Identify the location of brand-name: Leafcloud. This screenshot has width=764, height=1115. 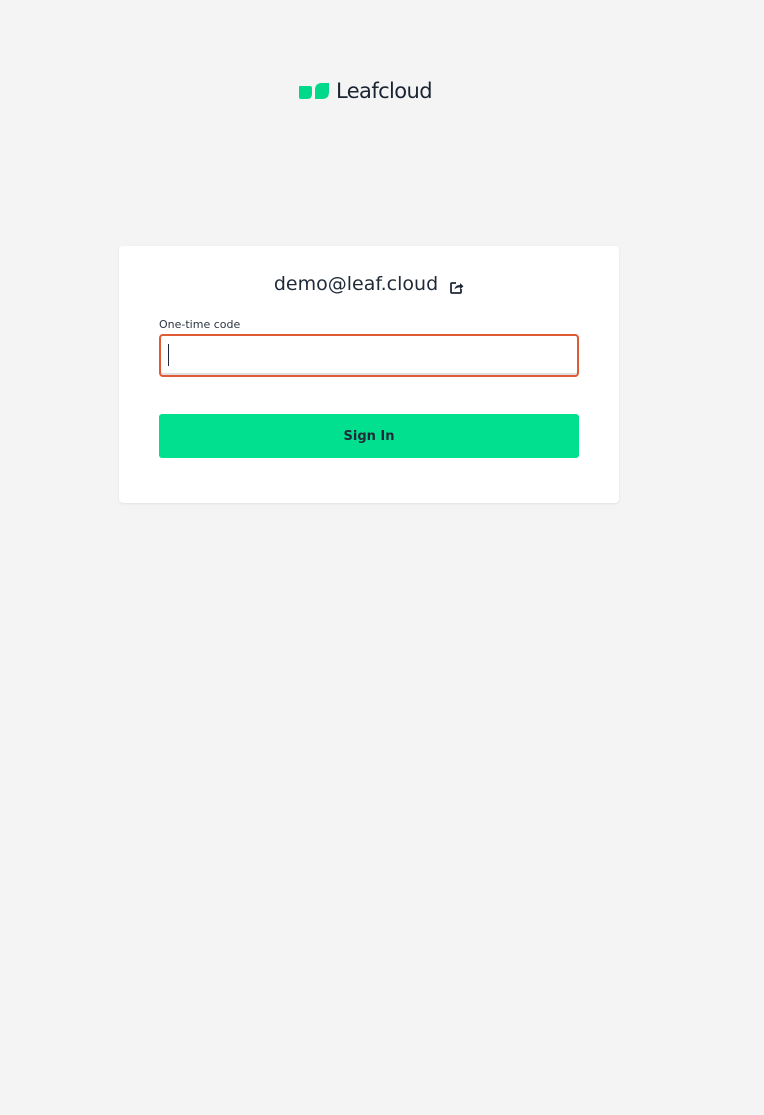
(384, 91).